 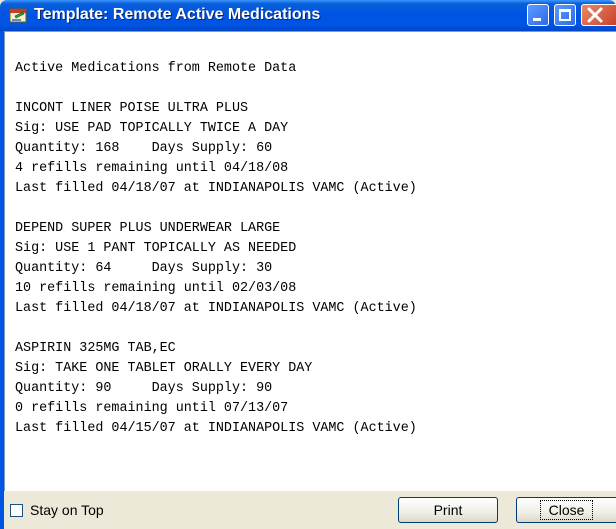 What do you see at coordinates (310, 510) in the screenshot?
I see `footer-bar: Stay on Top Print Close` at bounding box center [310, 510].